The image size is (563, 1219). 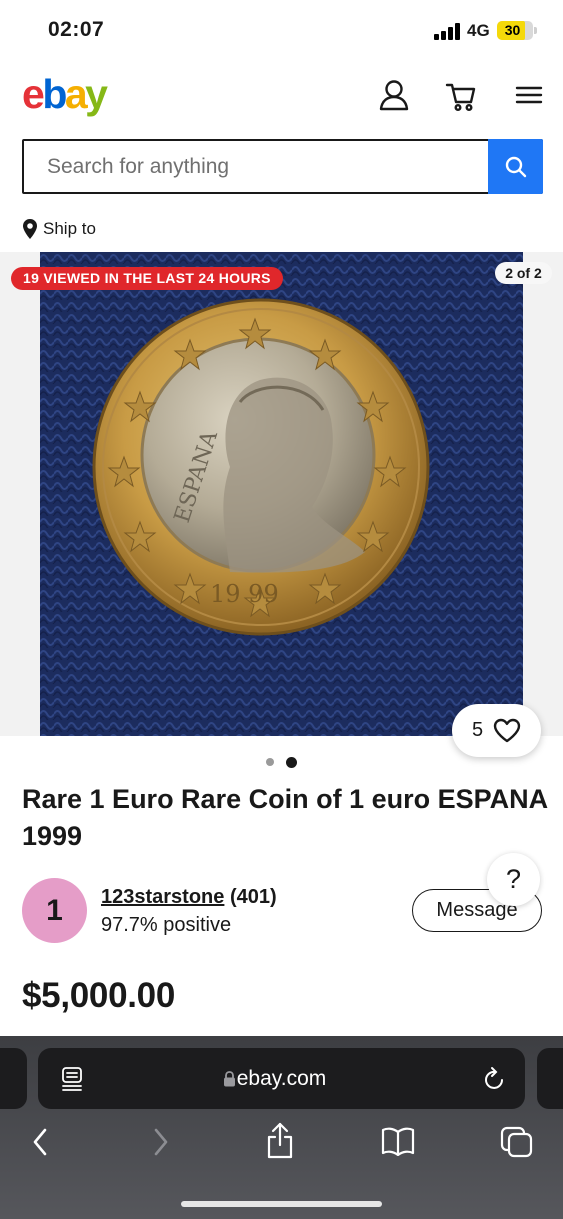 I want to click on previous-tab-preview, so click(x=13, y=1078).